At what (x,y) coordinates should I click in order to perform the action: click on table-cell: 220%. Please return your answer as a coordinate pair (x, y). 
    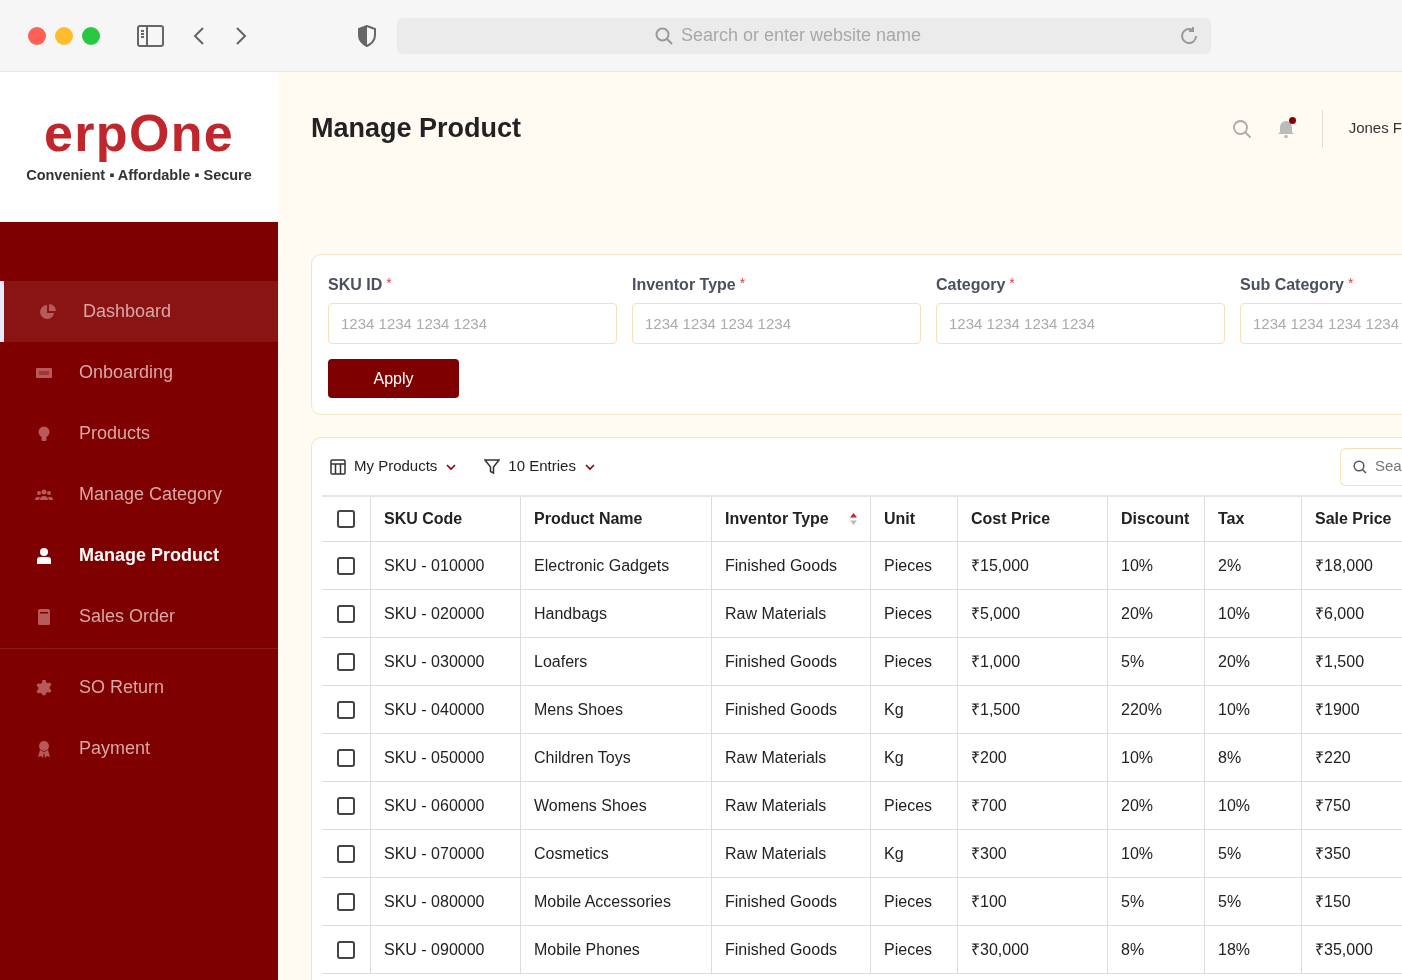
    Looking at the image, I should click on (1155, 709).